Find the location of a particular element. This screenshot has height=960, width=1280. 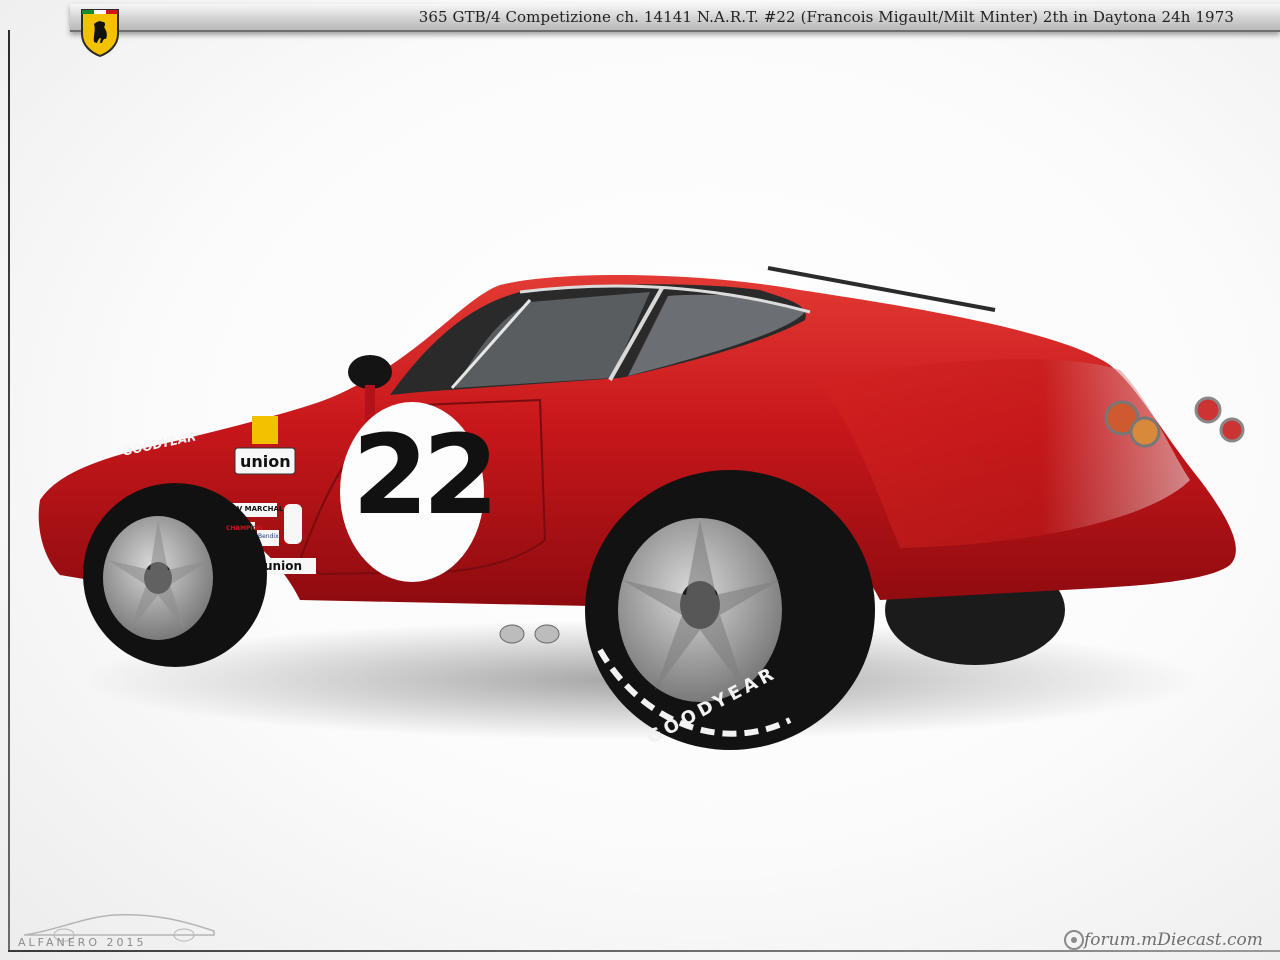

decal-union-upper: union is located at coordinates (265, 461).